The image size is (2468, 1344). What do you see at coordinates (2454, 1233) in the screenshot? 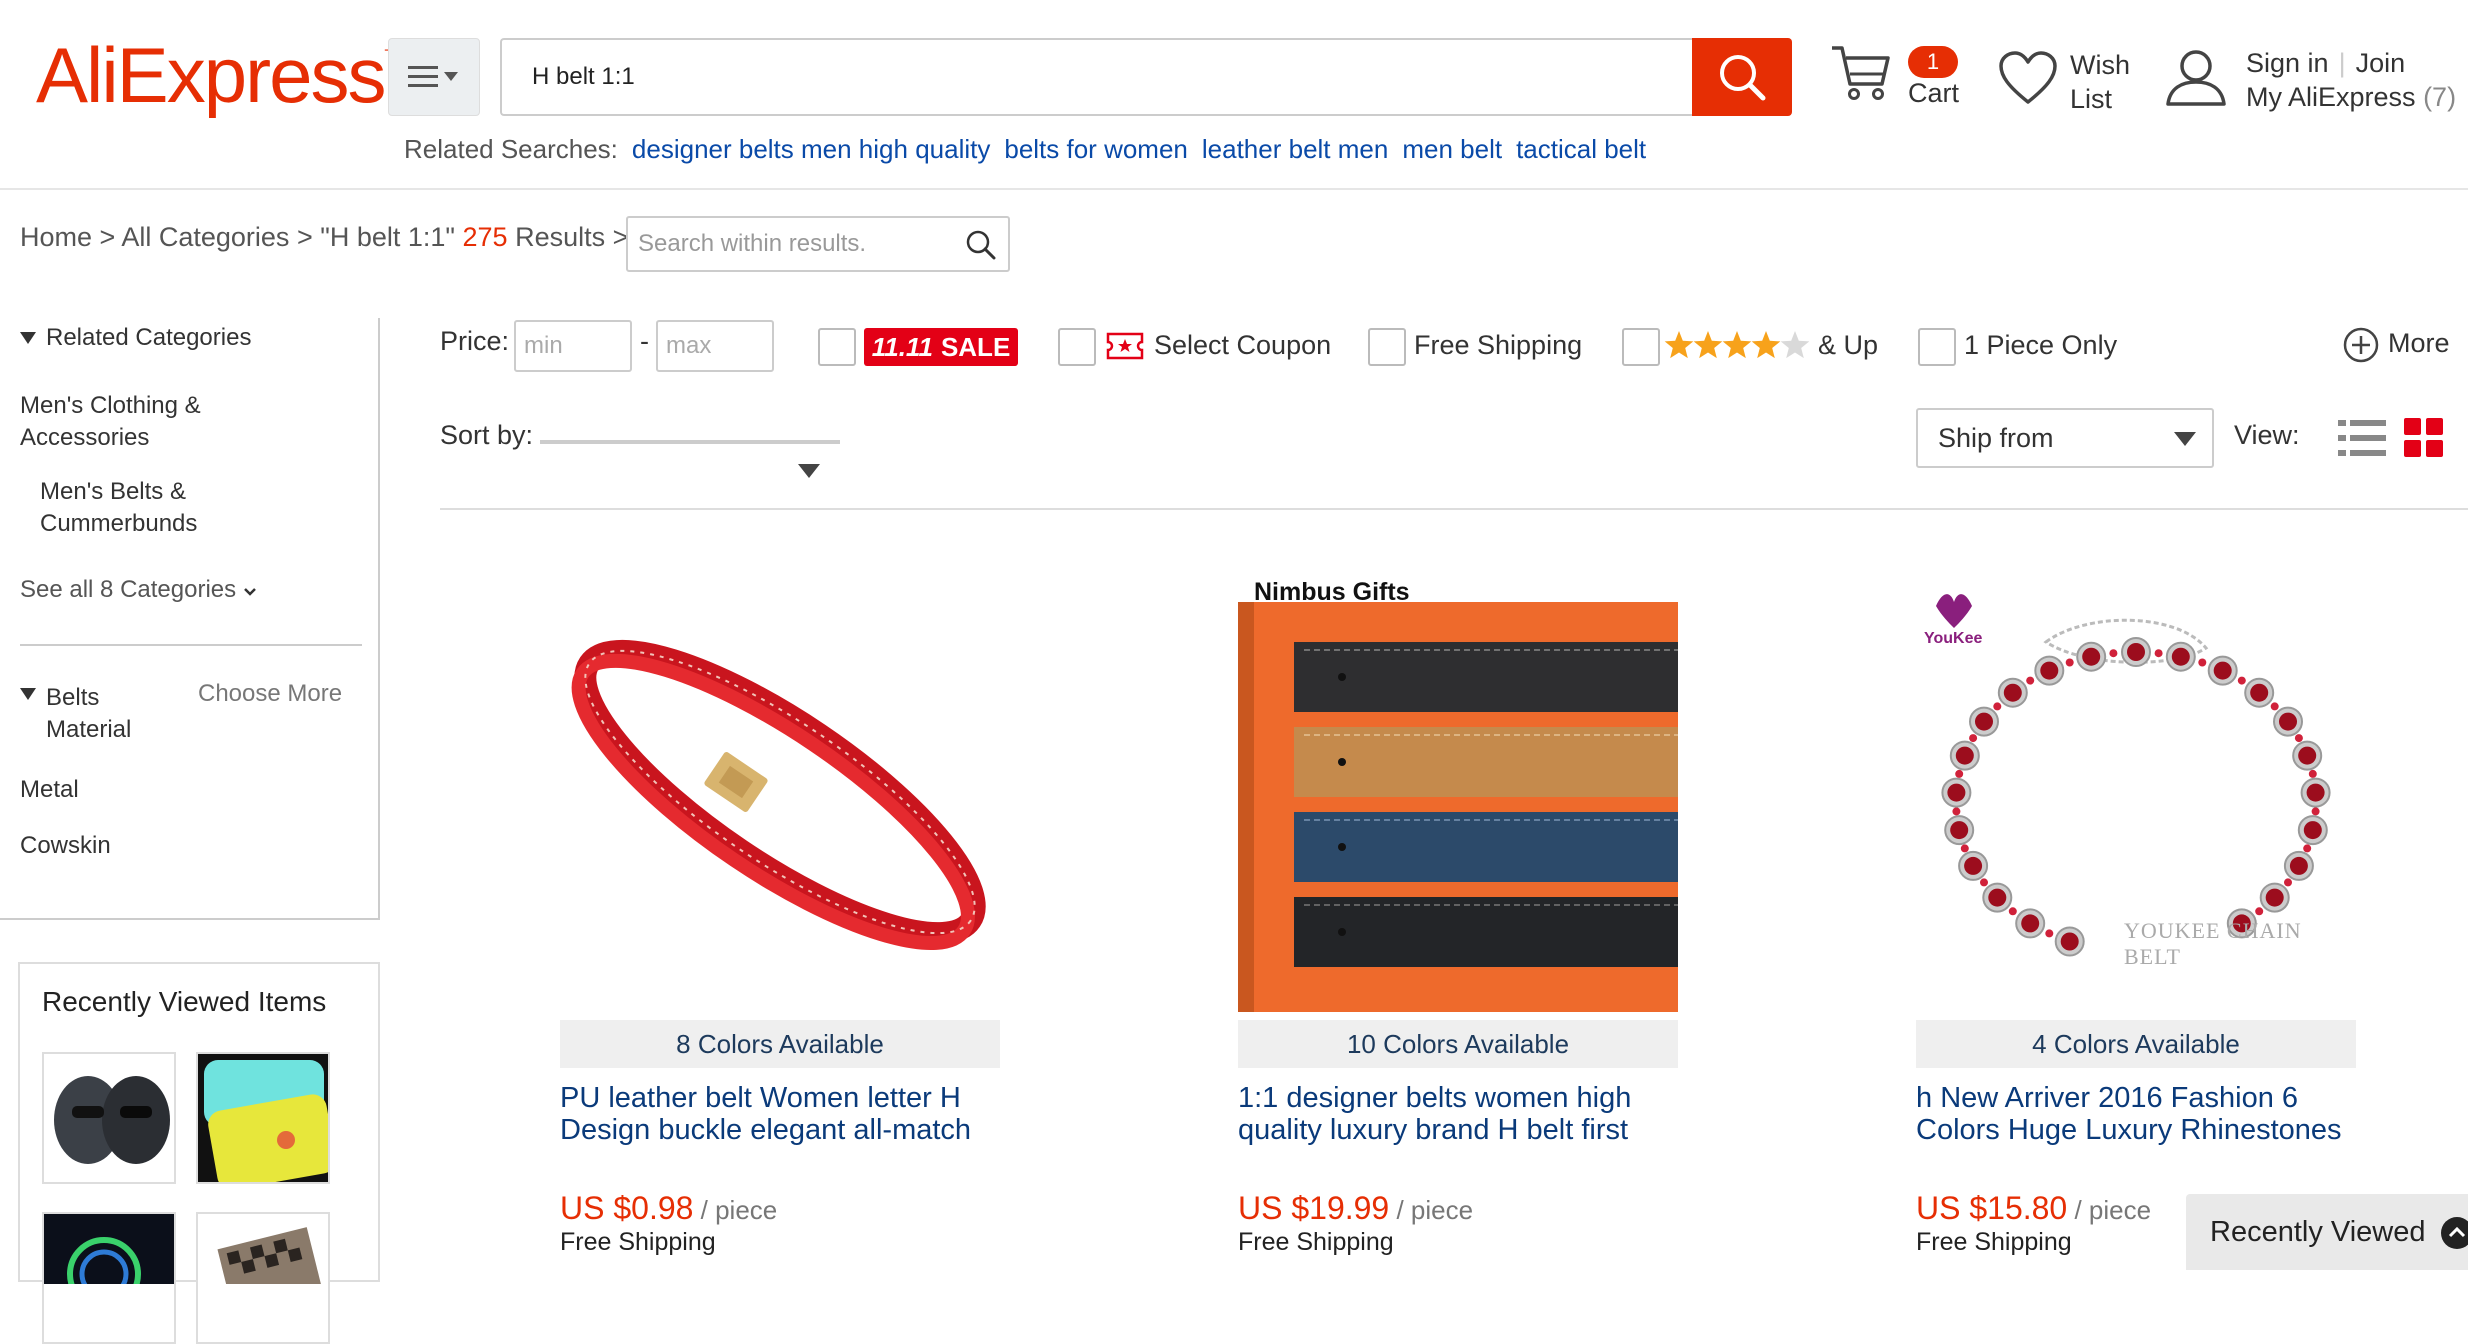
I see `chevron-up-icon` at bounding box center [2454, 1233].